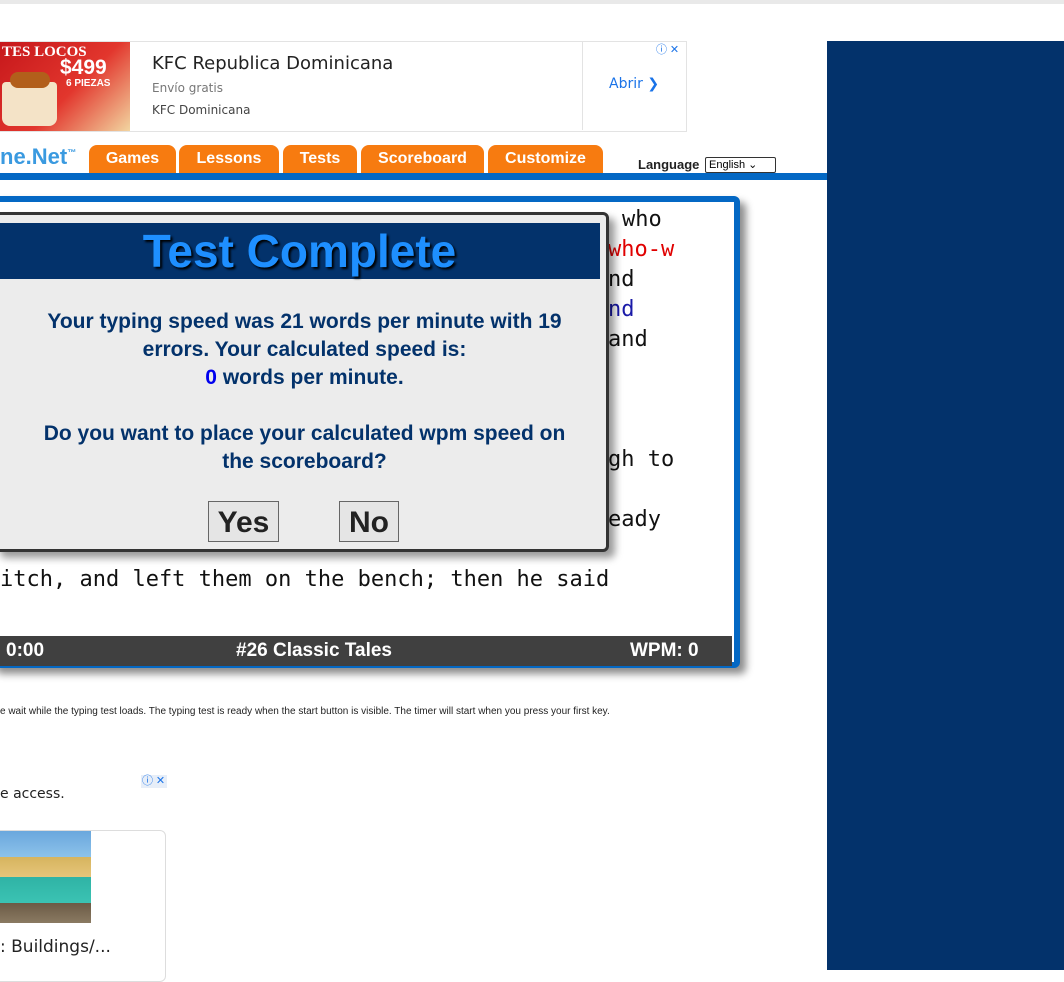 This screenshot has height=982, width=1064. Describe the element at coordinates (628, 339) in the screenshot. I see `test-text-line: and` at that location.